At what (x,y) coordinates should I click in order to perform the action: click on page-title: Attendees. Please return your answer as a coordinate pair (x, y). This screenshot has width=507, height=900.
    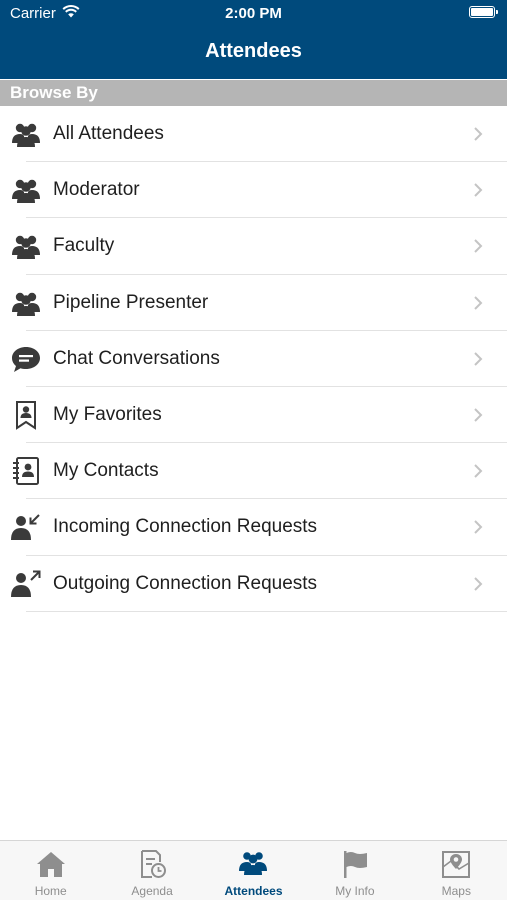
    Looking at the image, I should click on (253, 51).